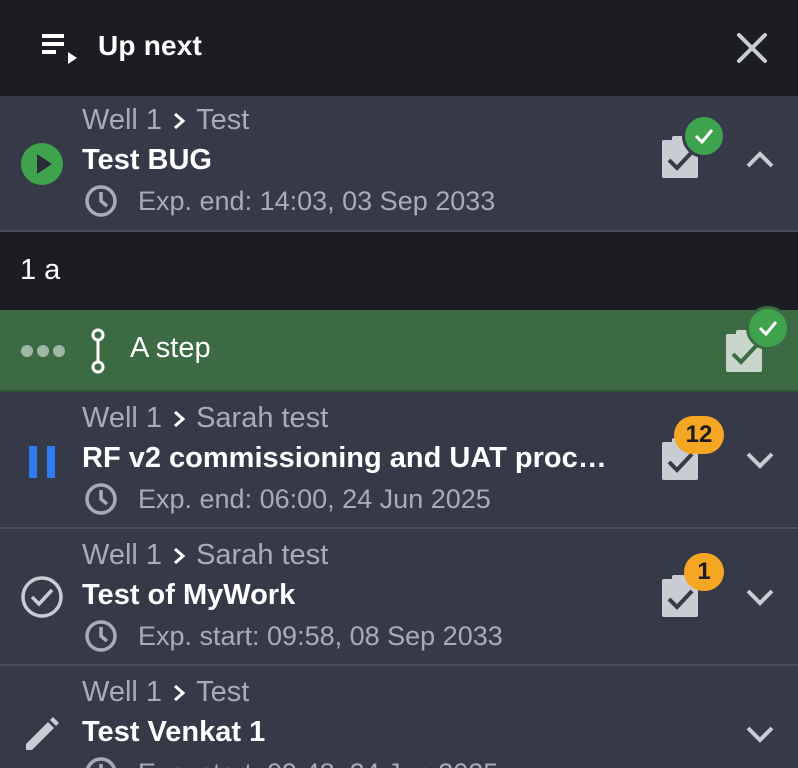 The width and height of the screenshot is (798, 768). What do you see at coordinates (170, 348) in the screenshot?
I see `step-label: A step` at bounding box center [170, 348].